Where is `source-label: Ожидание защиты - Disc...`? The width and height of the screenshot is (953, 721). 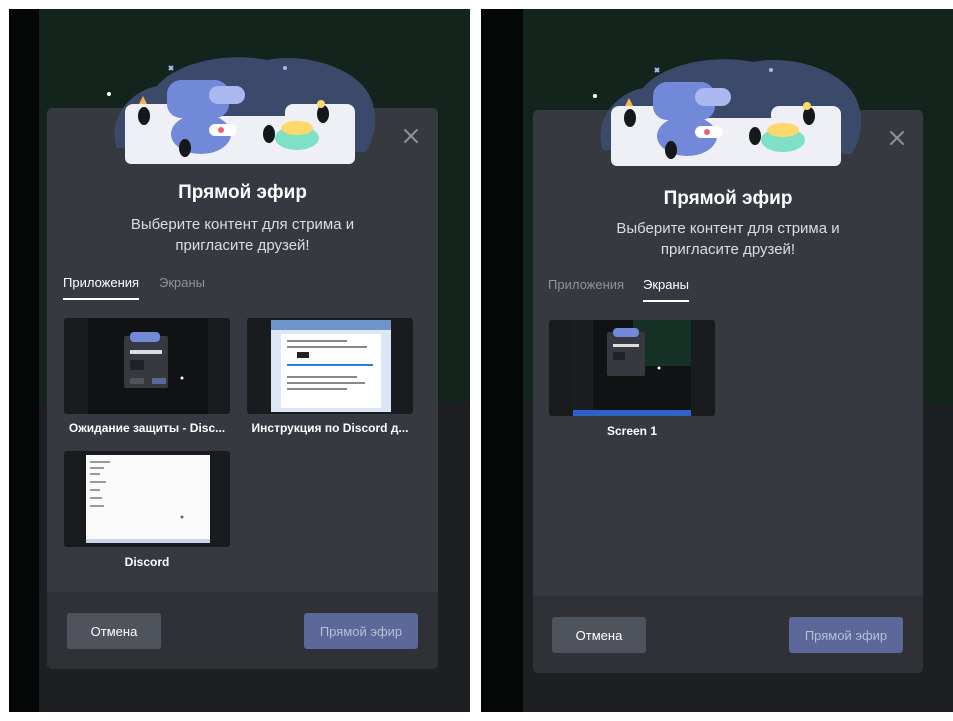
source-label: Ожидание защиты - Disc... is located at coordinates (147, 428).